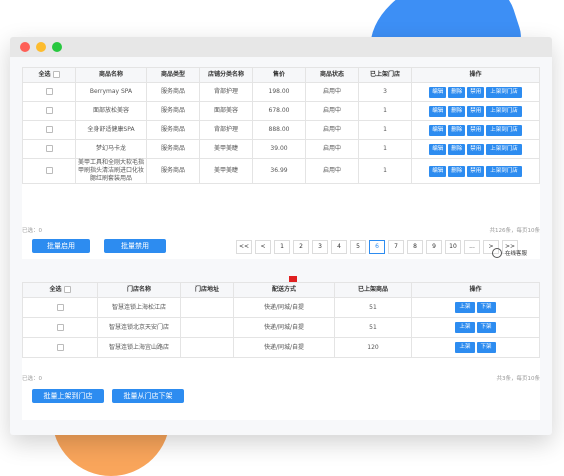  What do you see at coordinates (263, 247) in the screenshot?
I see `page-button: <` at bounding box center [263, 247].